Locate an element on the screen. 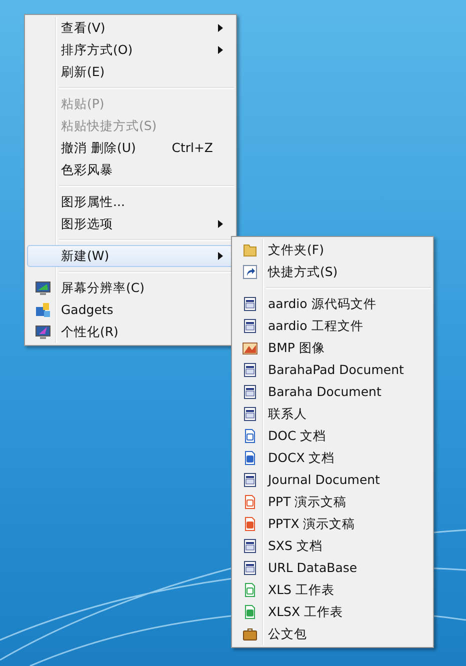  shortcut-icon is located at coordinates (250, 272).